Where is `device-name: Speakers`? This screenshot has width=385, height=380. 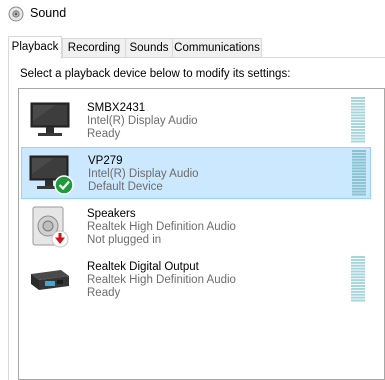 device-name: Speakers is located at coordinates (111, 214).